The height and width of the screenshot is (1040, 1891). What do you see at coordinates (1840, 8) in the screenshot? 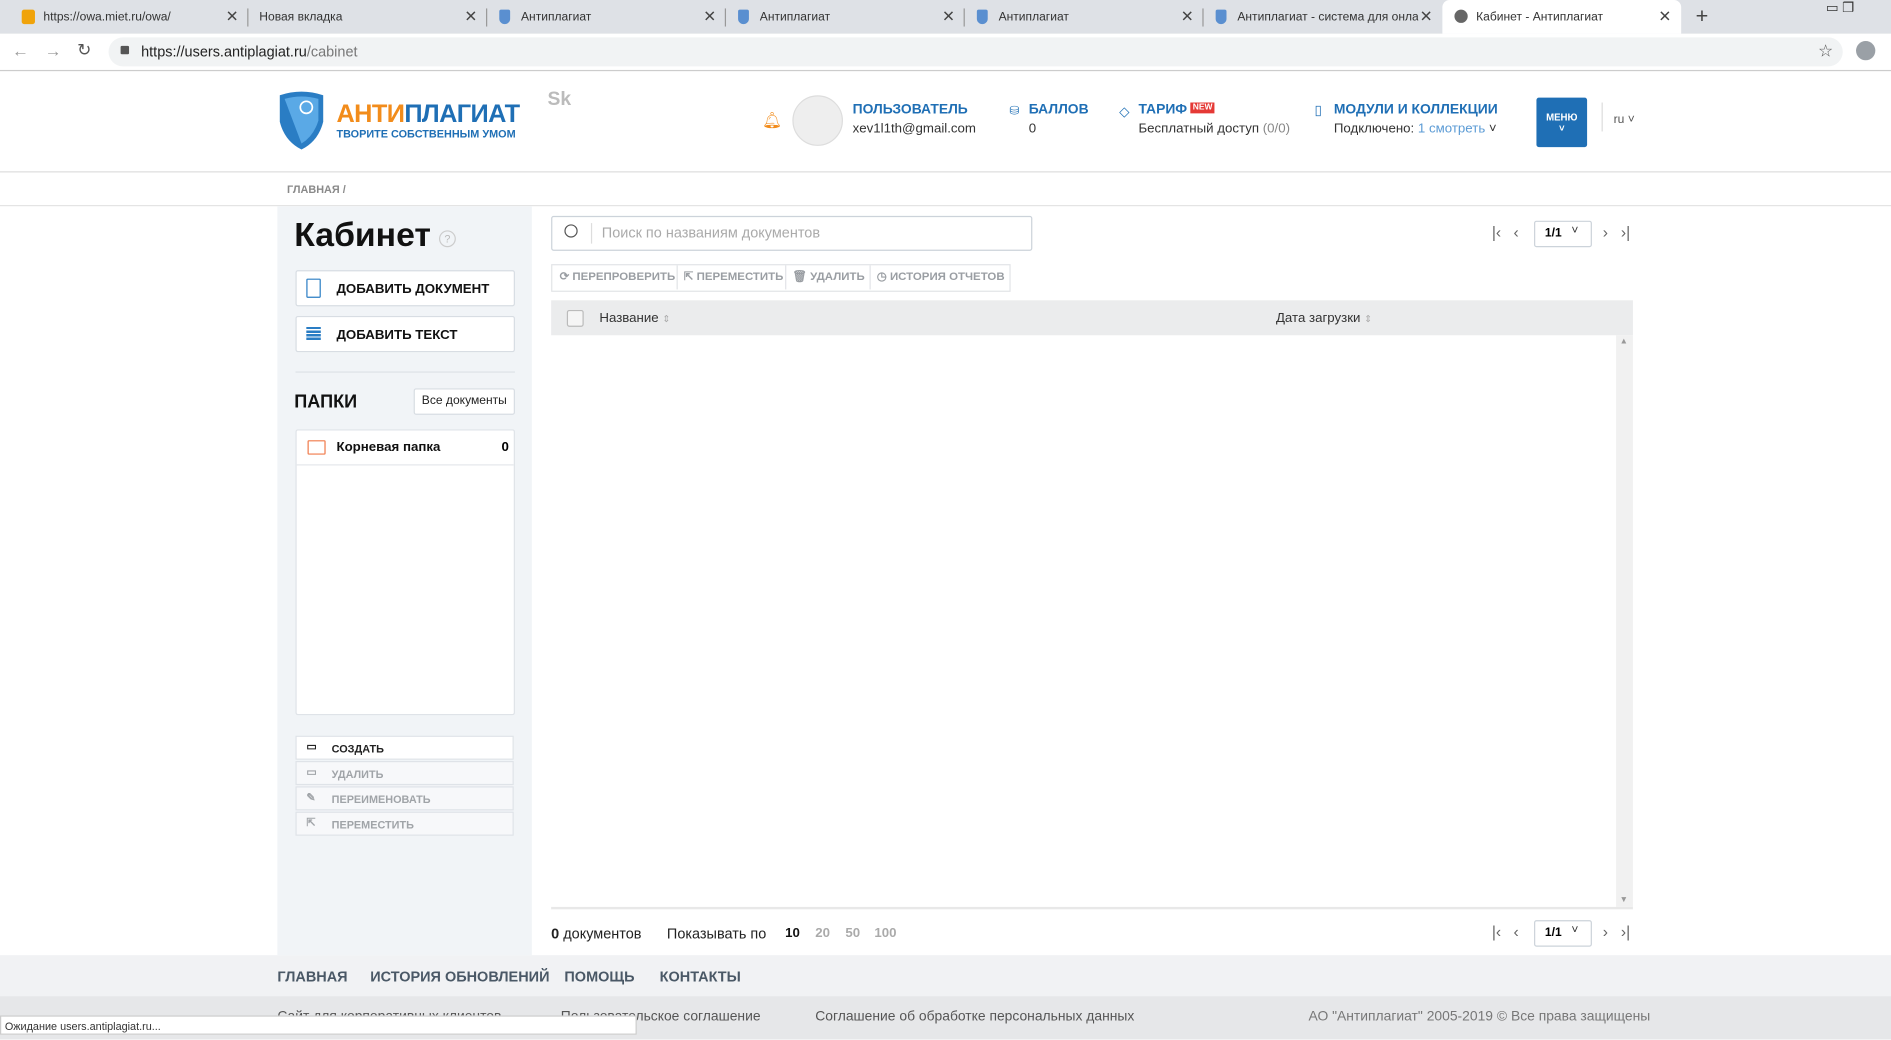
I see `window-controls: ▭ ❐` at bounding box center [1840, 8].